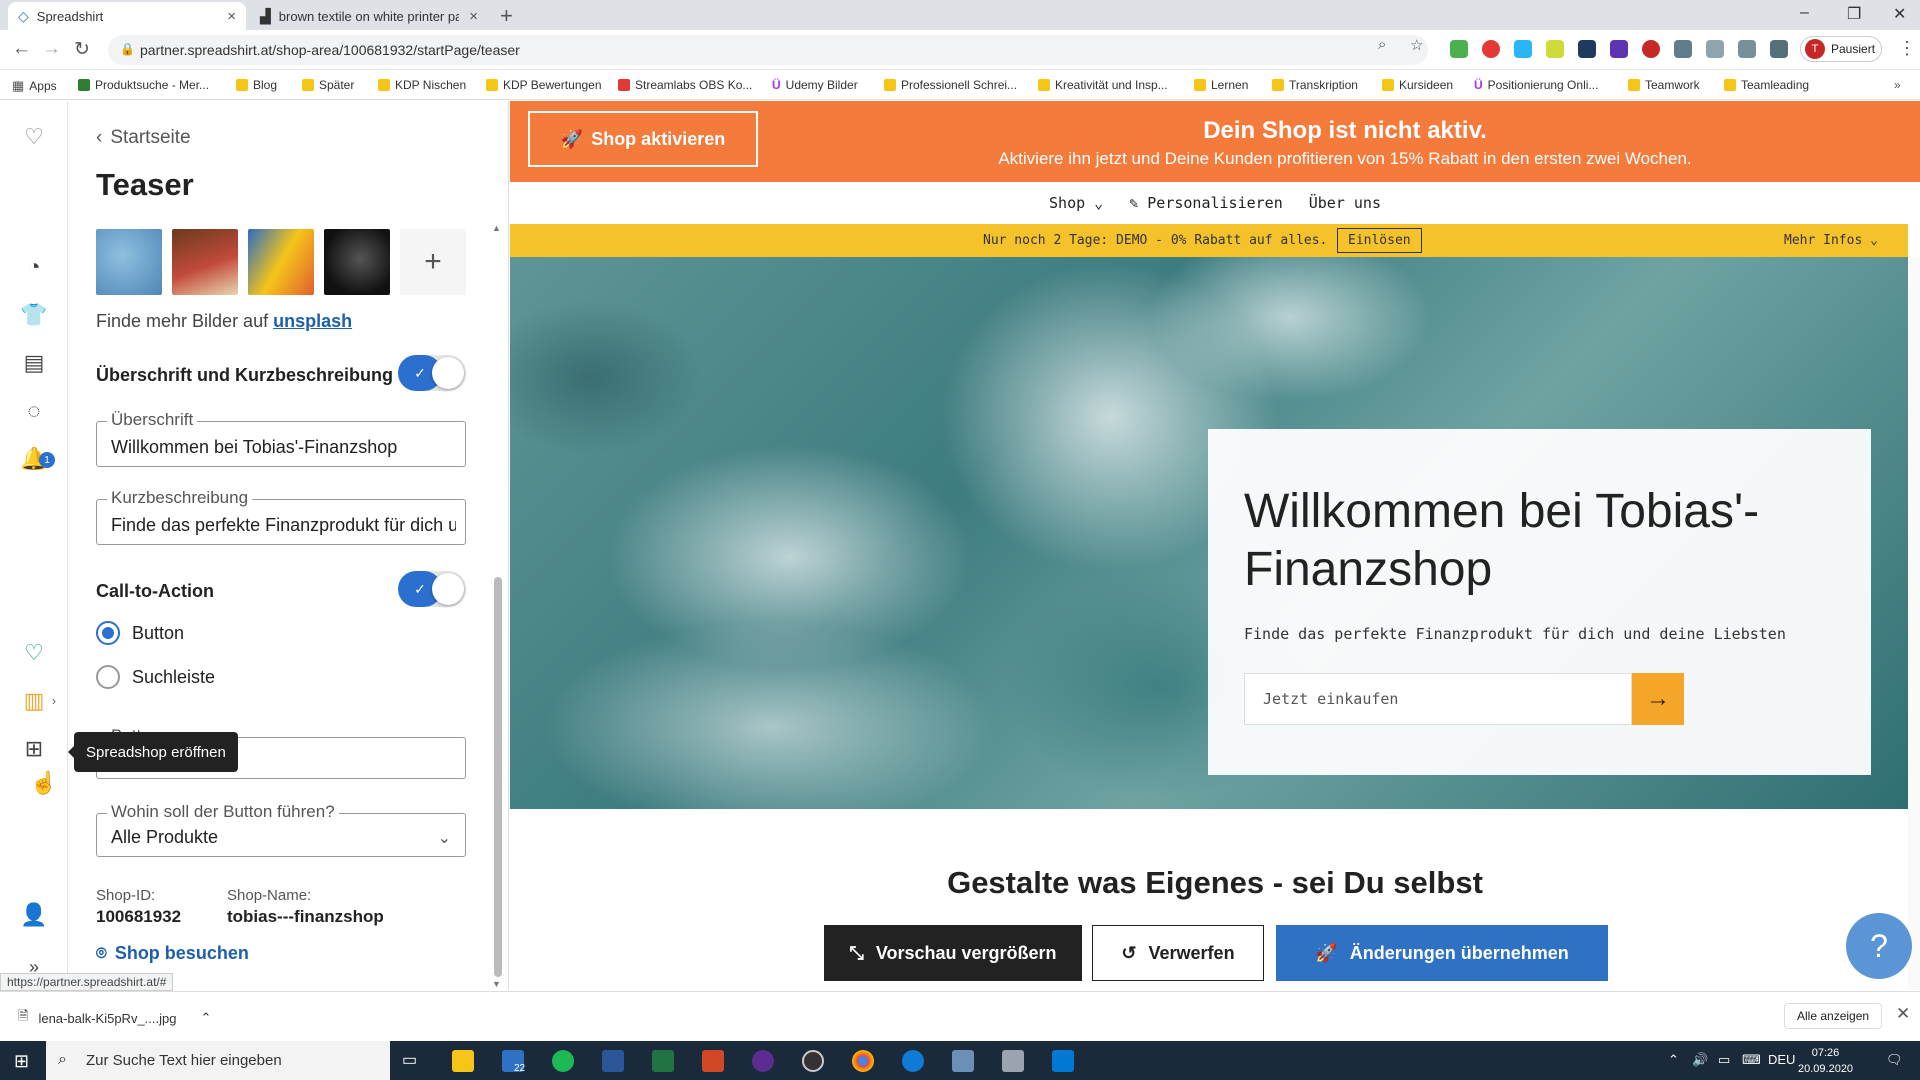 Image resolution: width=1920 pixels, height=1080 pixels. I want to click on enlarge-preview-button: ⤡ Vorschau vergrößern, so click(953, 953).